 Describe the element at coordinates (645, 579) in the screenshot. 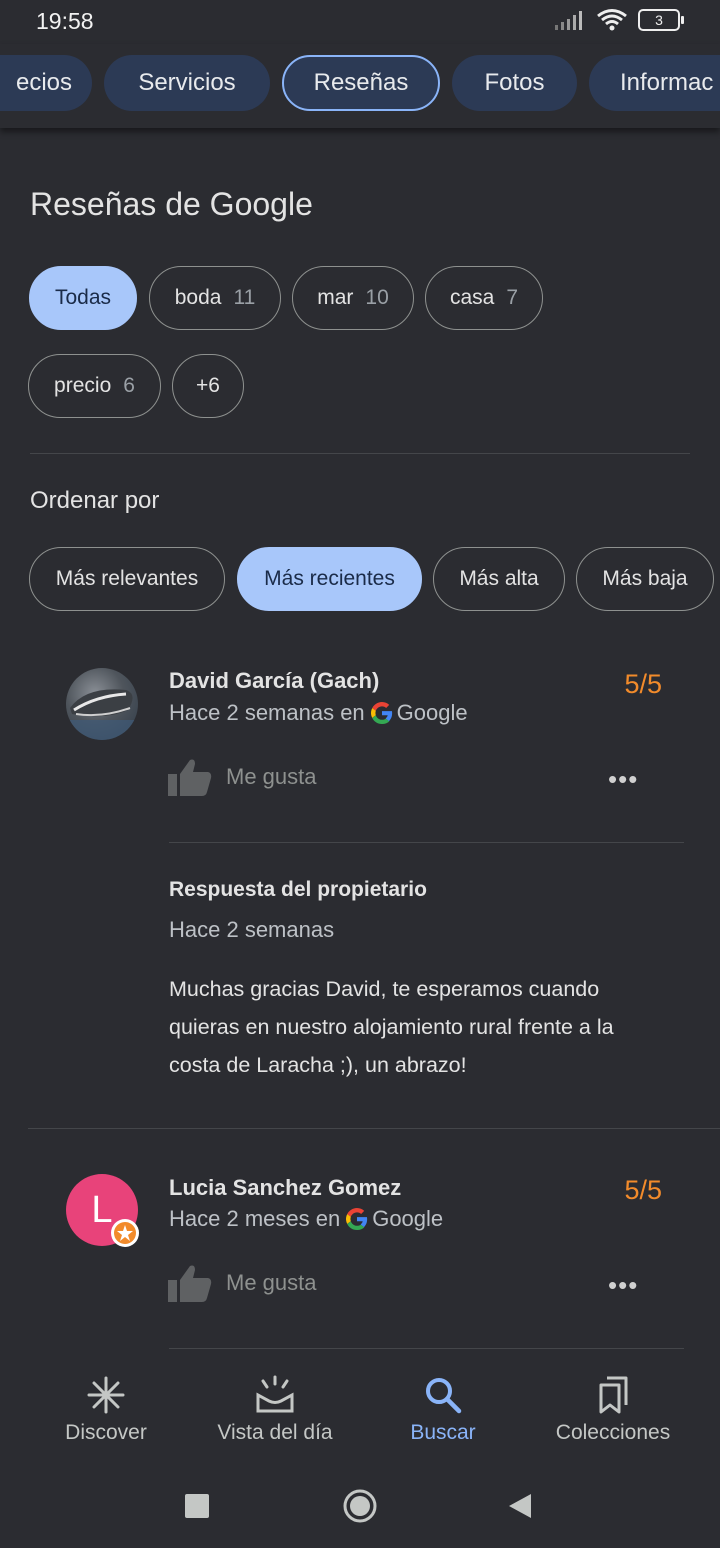

I see `sort-chip-baja: Más baja` at that location.